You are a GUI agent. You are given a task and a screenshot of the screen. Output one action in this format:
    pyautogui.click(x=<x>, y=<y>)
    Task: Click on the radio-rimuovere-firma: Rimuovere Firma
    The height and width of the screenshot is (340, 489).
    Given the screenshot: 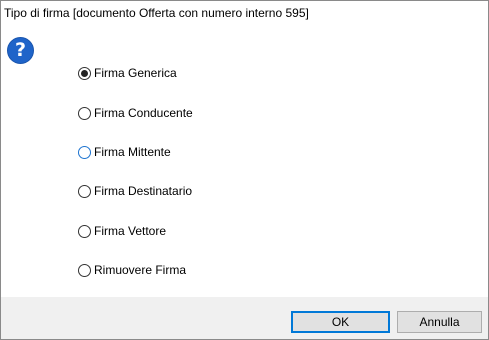 What is the action you would take?
    pyautogui.click(x=132, y=270)
    